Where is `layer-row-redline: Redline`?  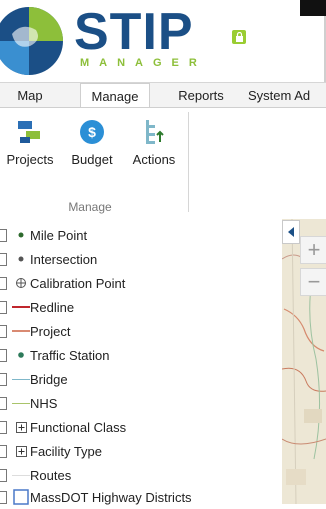 layer-row-redline: Redline is located at coordinates (140, 307).